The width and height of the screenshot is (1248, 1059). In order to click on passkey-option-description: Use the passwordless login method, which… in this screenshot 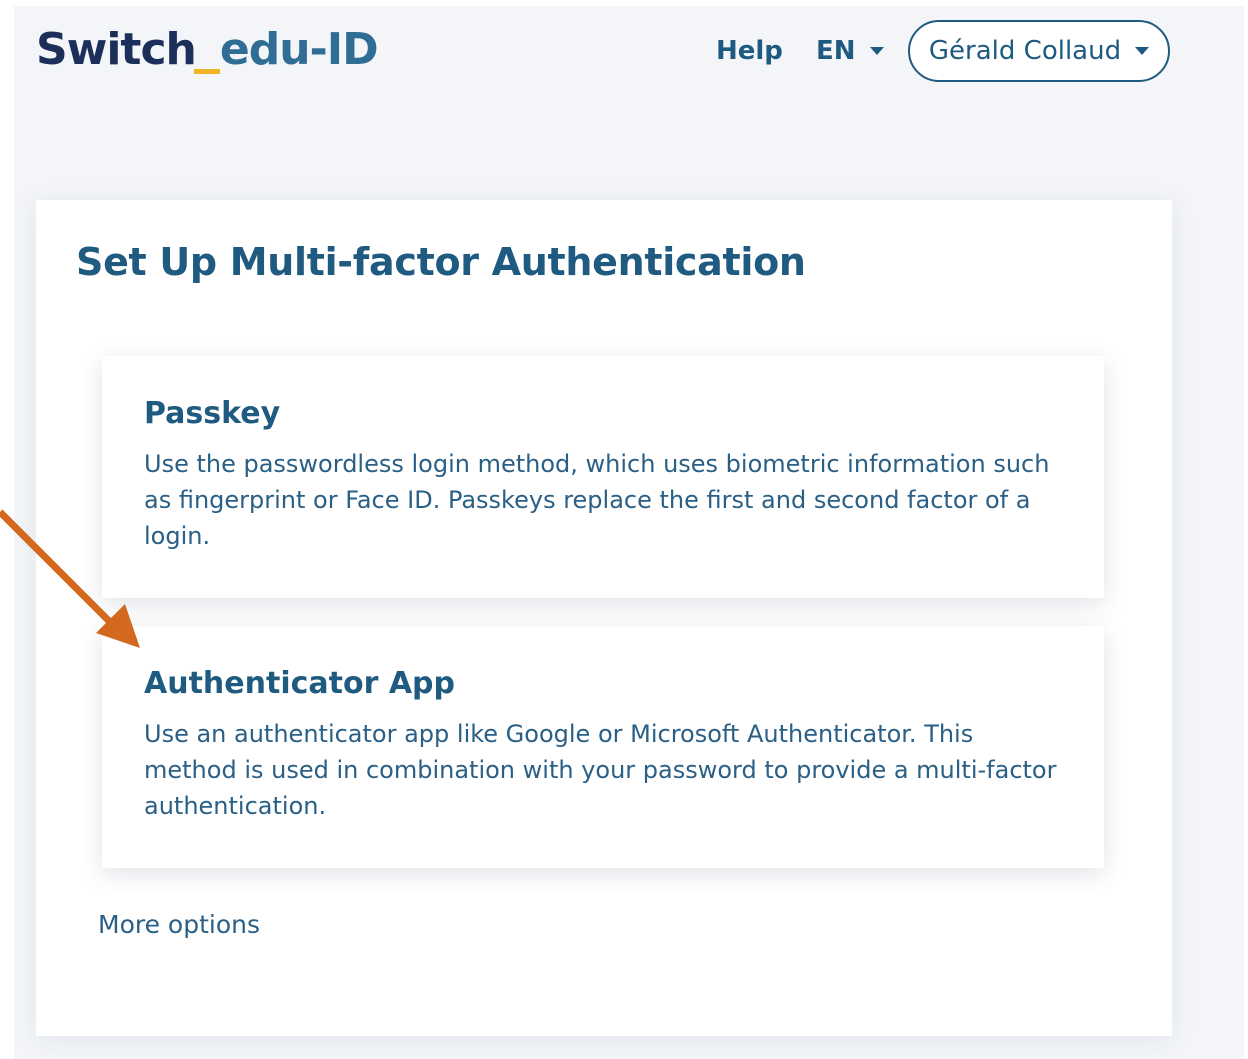, I will do `click(597, 500)`.